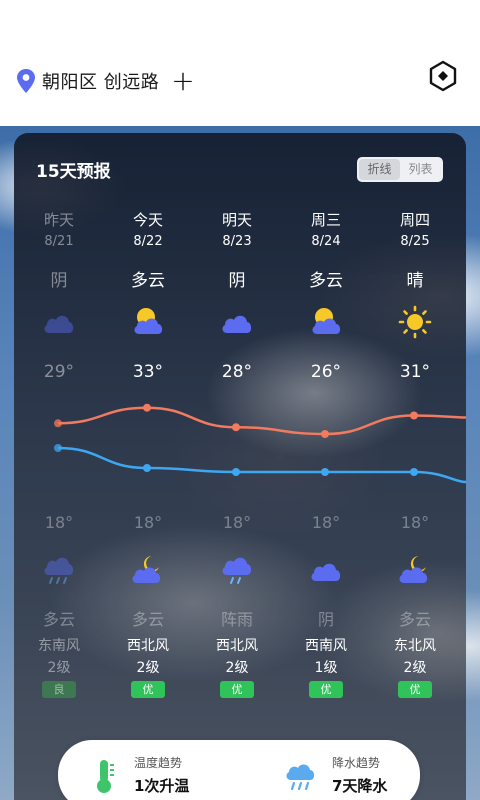 This screenshot has width=480, height=800. What do you see at coordinates (105, 776) in the screenshot?
I see `thermometer-icon` at bounding box center [105, 776].